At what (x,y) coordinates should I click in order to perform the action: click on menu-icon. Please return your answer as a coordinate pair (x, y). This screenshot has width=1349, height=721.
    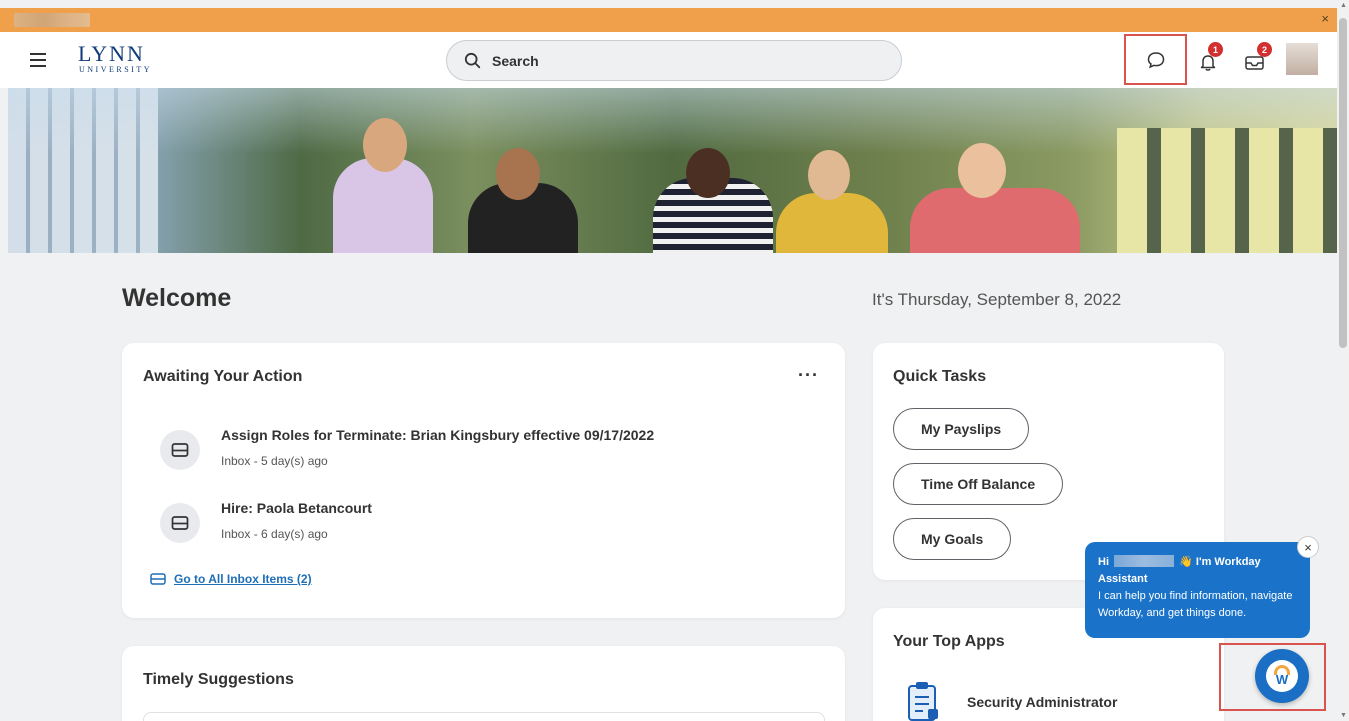
    Looking at the image, I should click on (38, 60).